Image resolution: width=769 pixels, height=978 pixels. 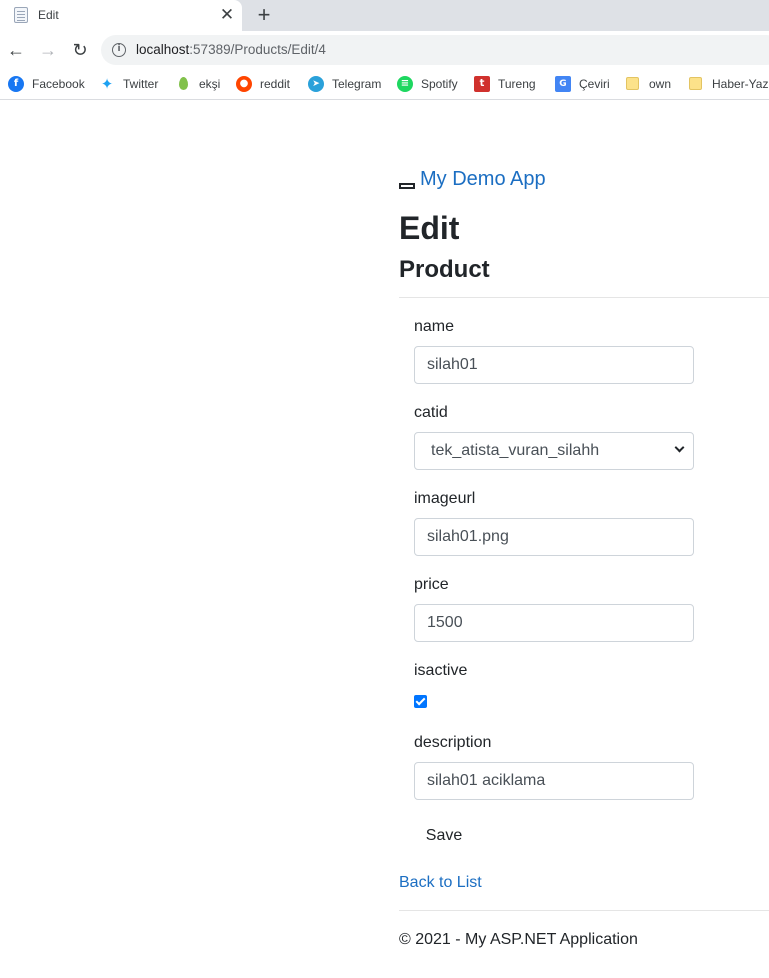 What do you see at coordinates (210, 84) in the screenshot?
I see `bookmark-label: ekşi` at bounding box center [210, 84].